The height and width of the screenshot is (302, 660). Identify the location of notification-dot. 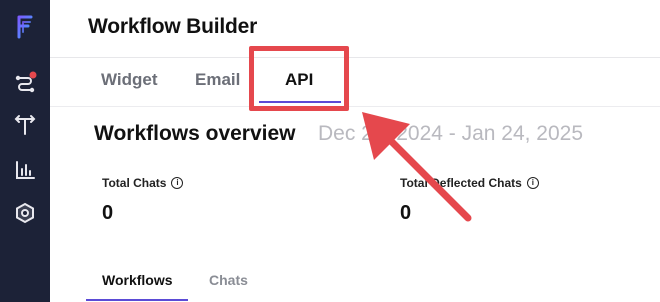
(33, 75).